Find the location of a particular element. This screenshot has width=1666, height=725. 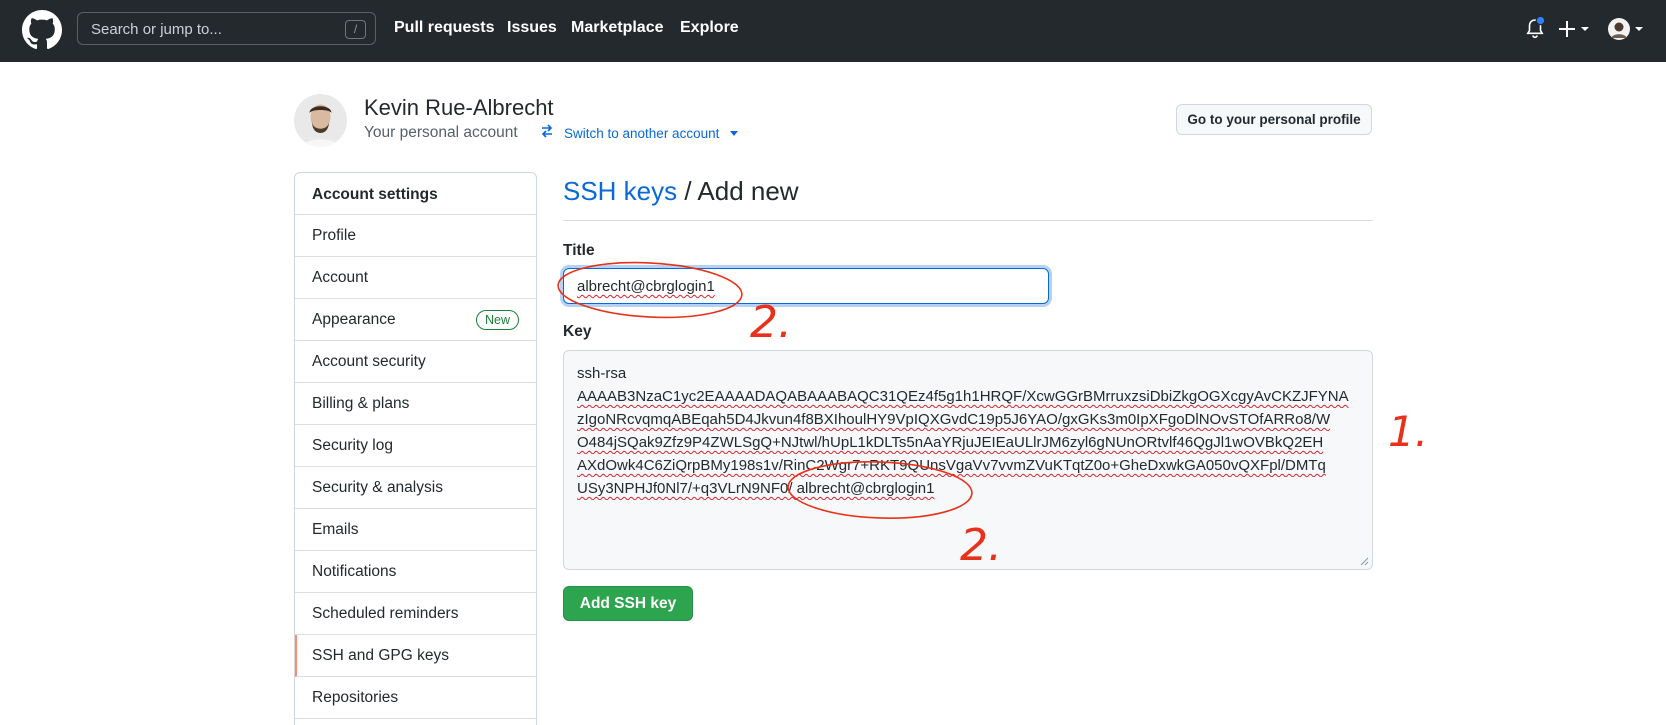

create-new-plus-icon is located at coordinates (1576, 29).